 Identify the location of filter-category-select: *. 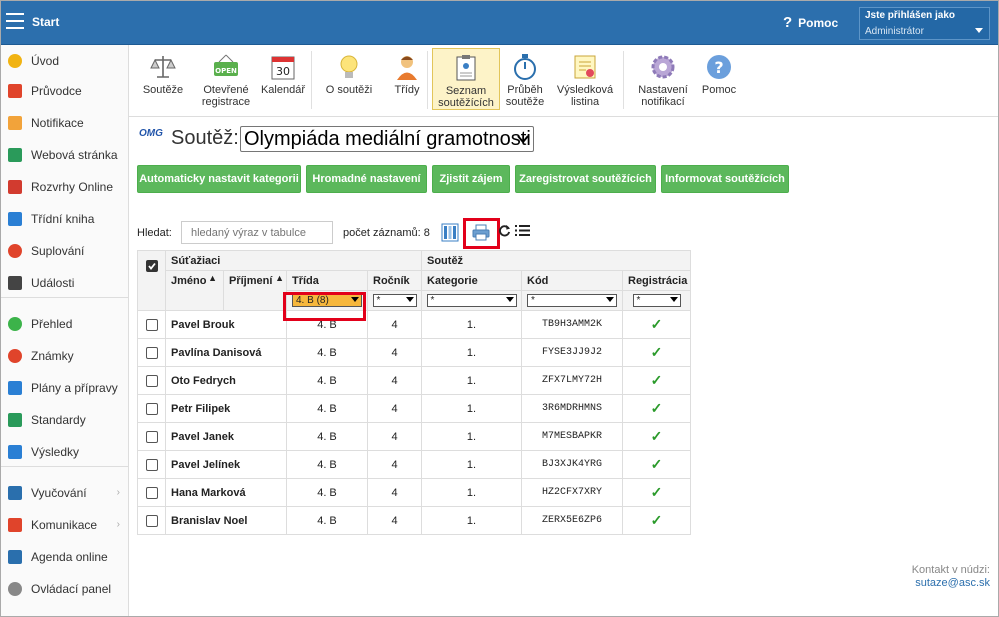
(471, 300).